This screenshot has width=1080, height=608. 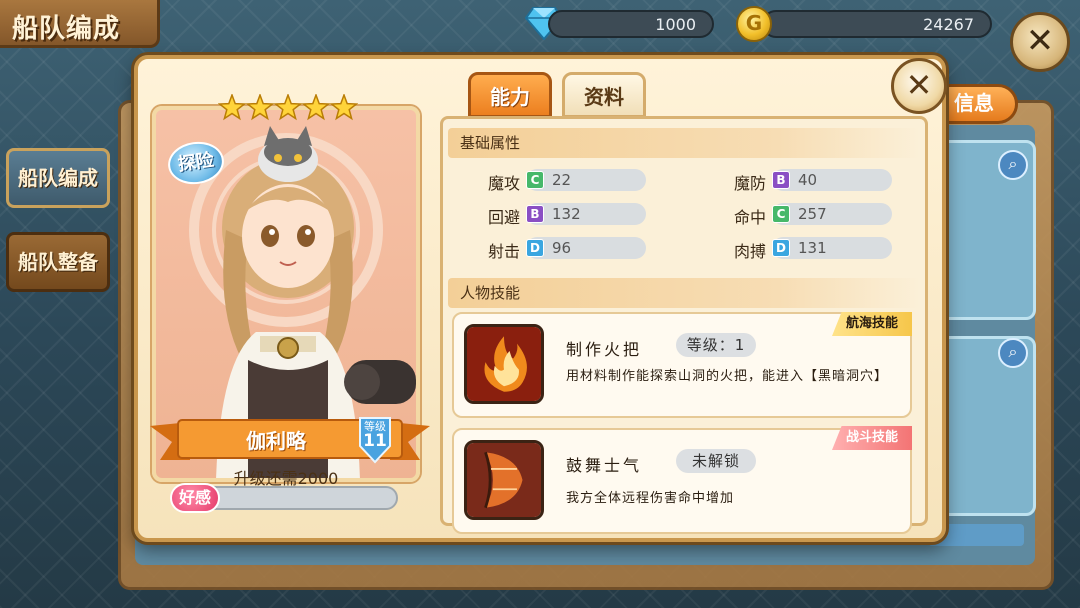 I want to click on skill-level: 等级：1, so click(x=716, y=345).